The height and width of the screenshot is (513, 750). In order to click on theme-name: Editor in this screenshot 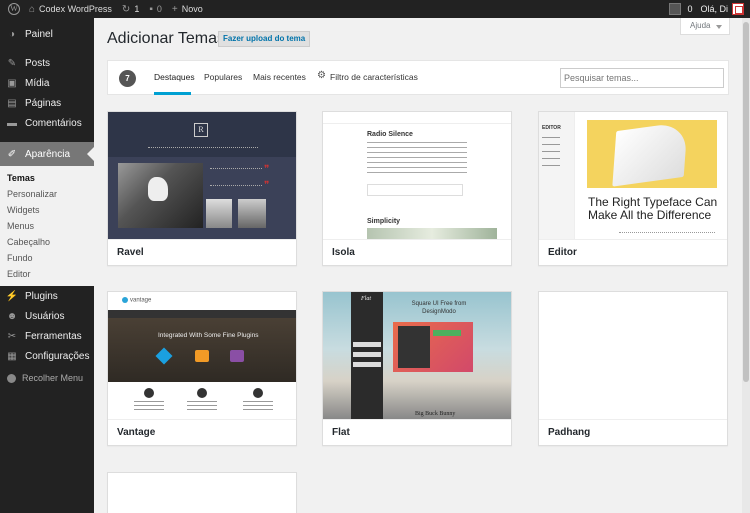, I will do `click(562, 252)`.